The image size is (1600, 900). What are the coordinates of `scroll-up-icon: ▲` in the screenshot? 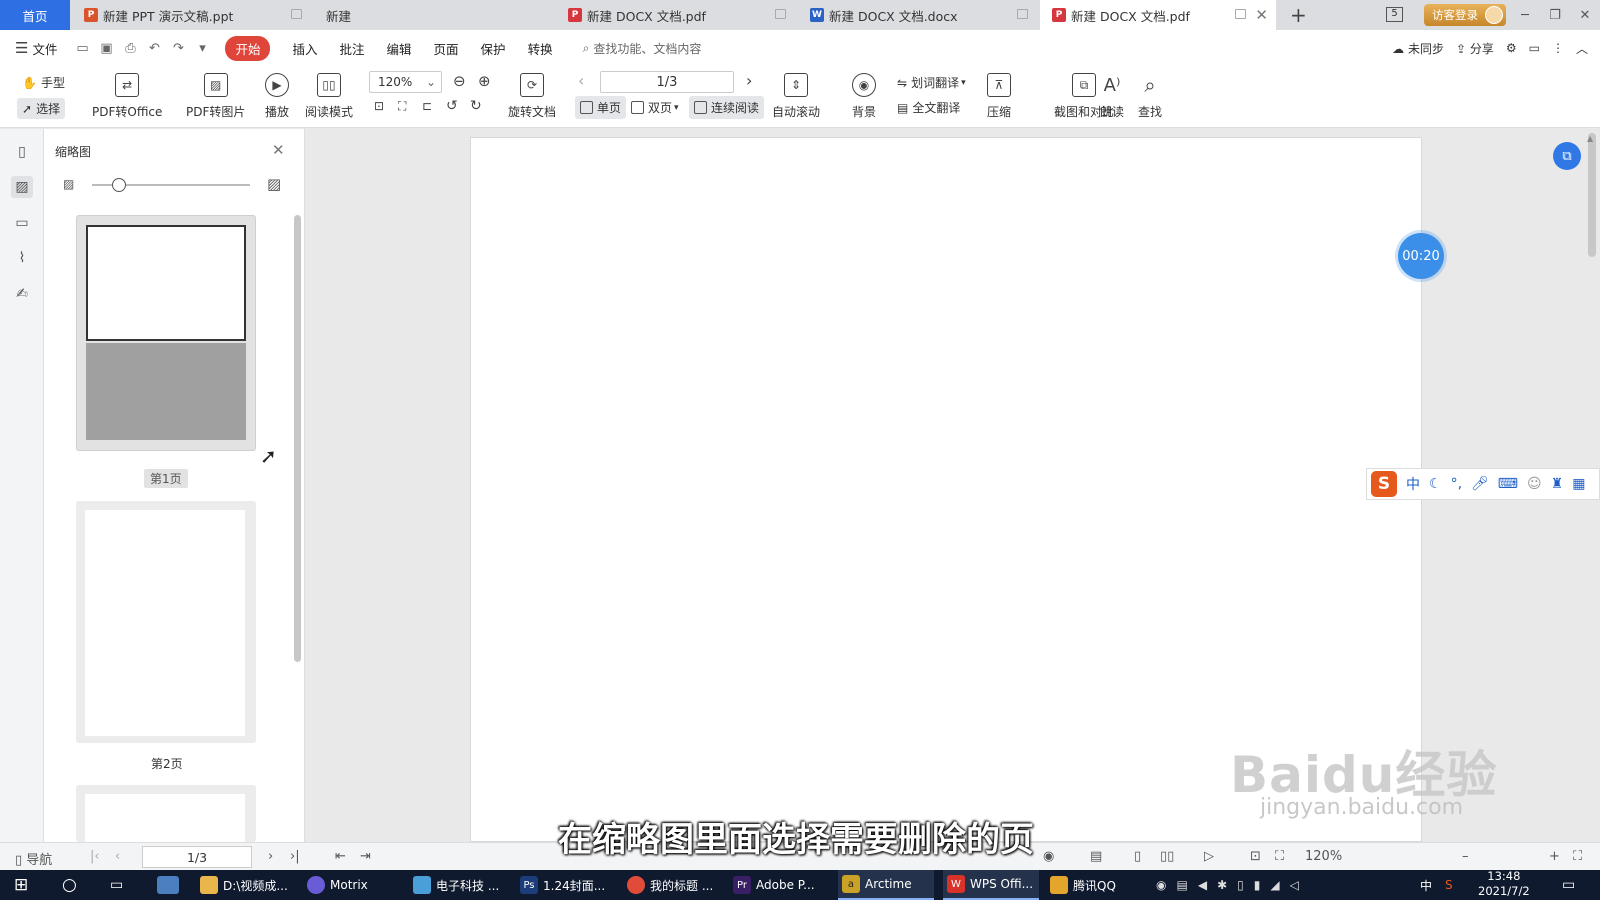 It's located at (1590, 138).